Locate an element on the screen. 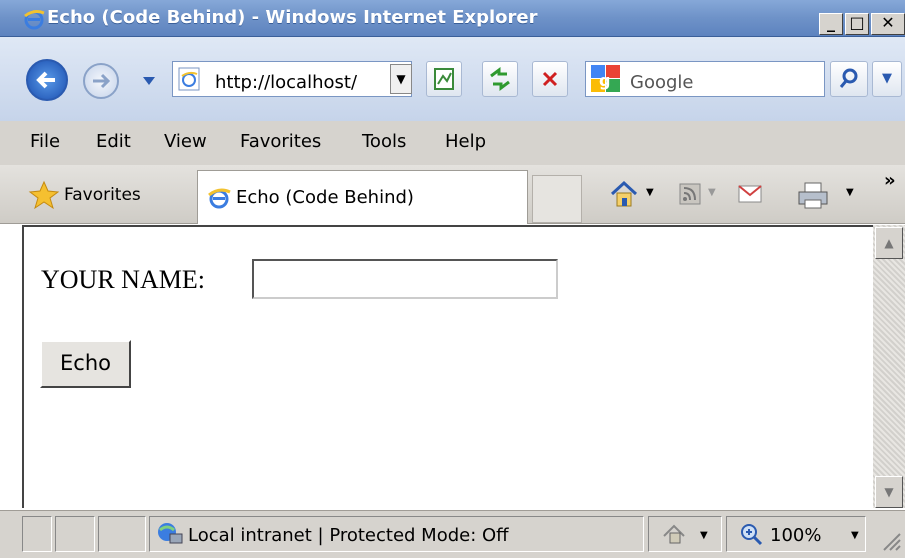 The image size is (905, 558). menu-edit: Edit is located at coordinates (113, 141).